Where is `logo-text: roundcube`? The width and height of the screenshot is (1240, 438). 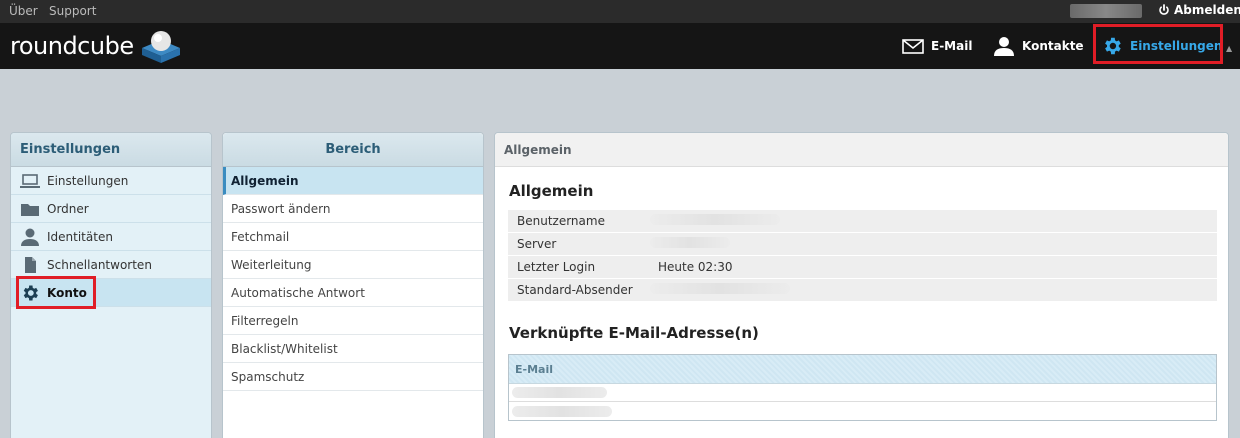 logo-text: roundcube is located at coordinates (72, 46).